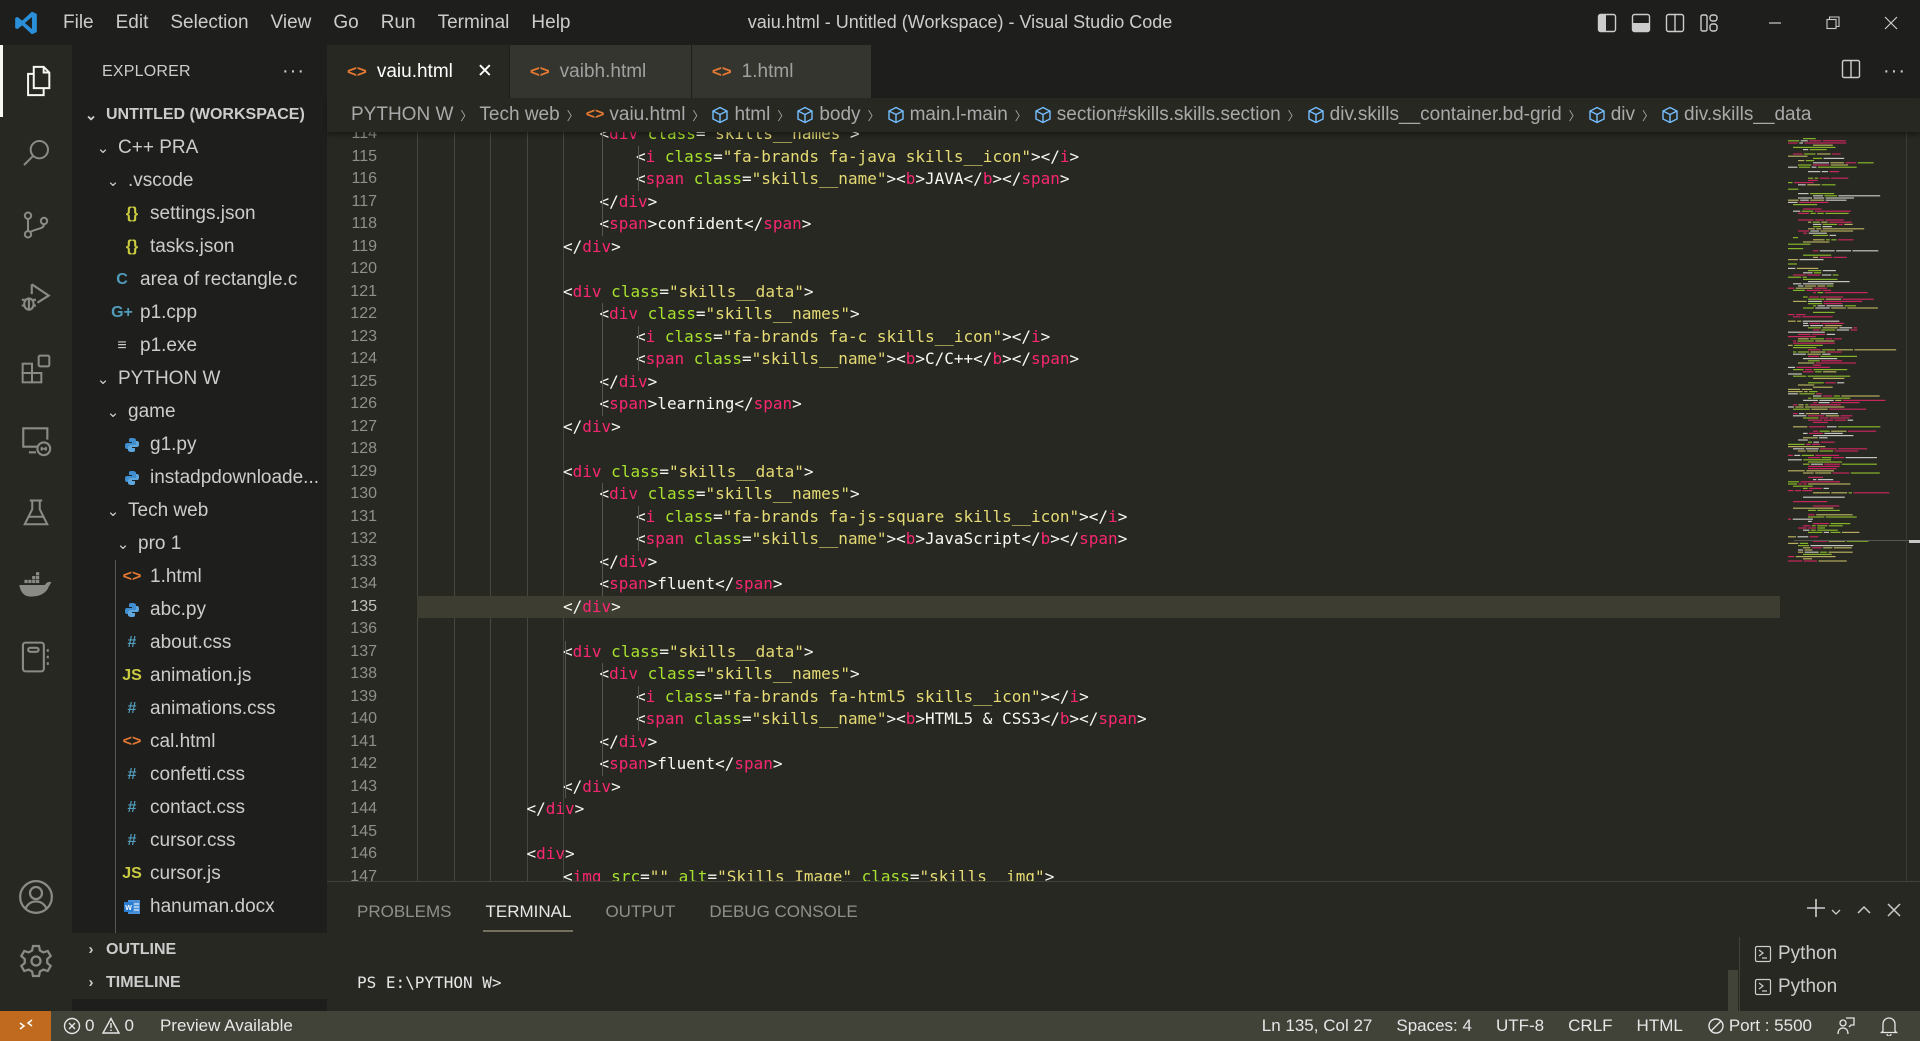  Describe the element at coordinates (1833, 22) in the screenshot. I see `restore-button` at that location.